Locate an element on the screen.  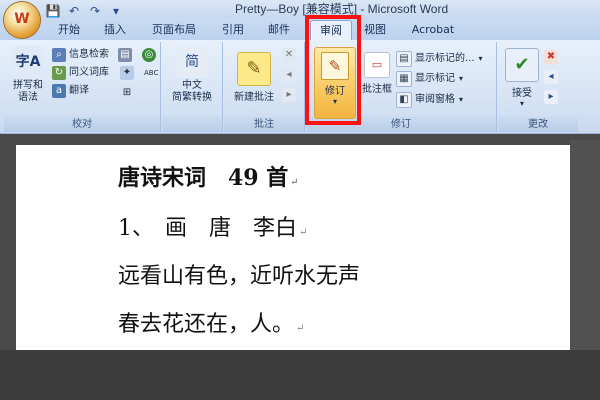
reviewing-pane-button: ◧ 审阅窗格 ▾ is located at coordinates (429, 100).